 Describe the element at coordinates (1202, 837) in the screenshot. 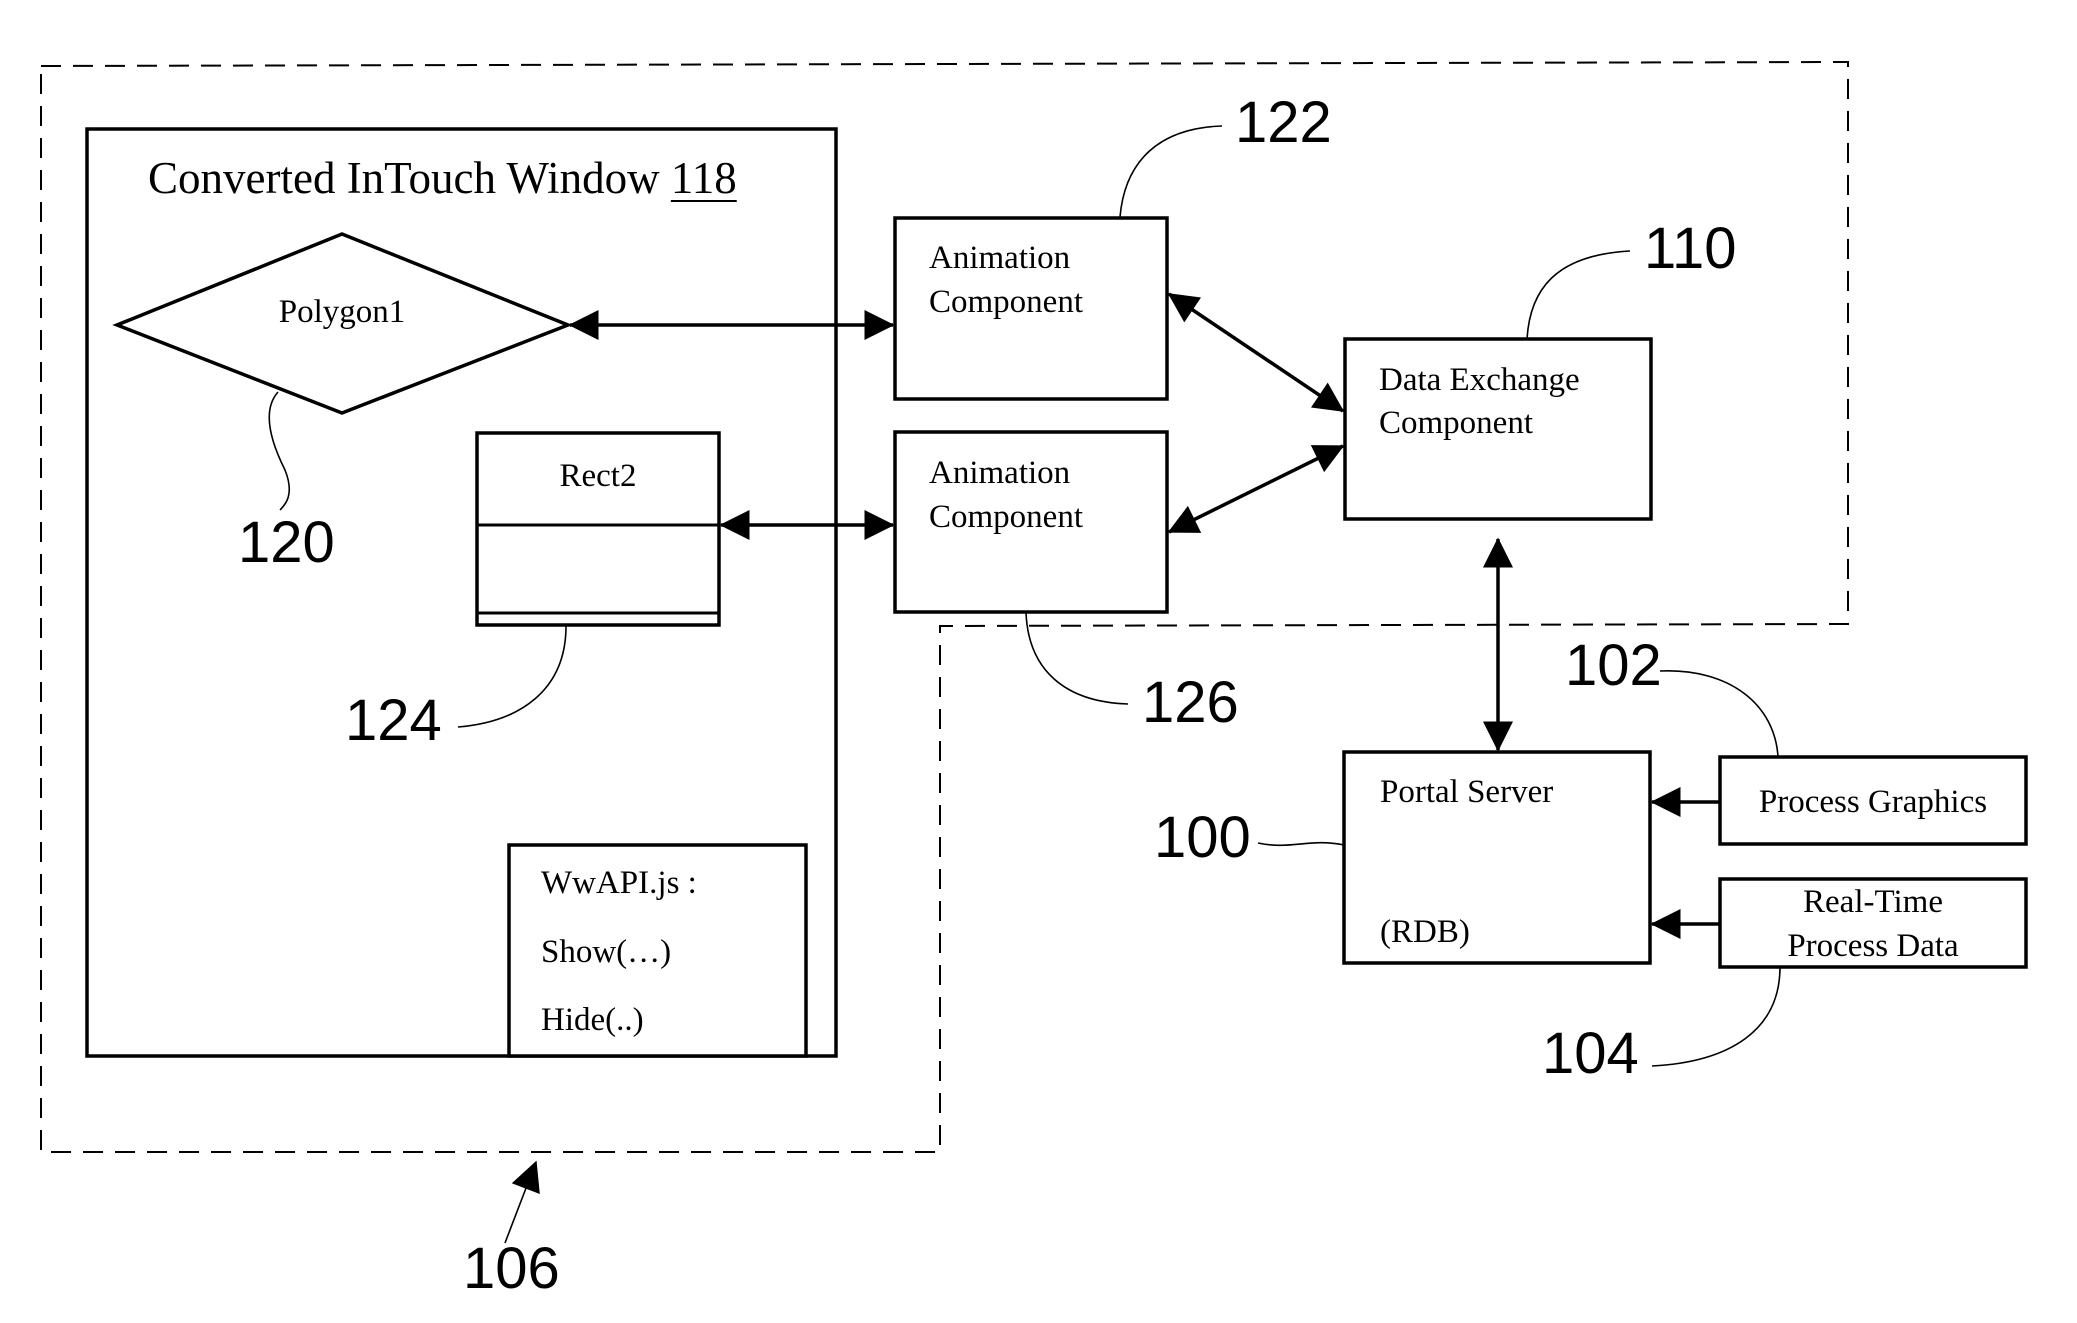

I see `ref-100: 100` at that location.